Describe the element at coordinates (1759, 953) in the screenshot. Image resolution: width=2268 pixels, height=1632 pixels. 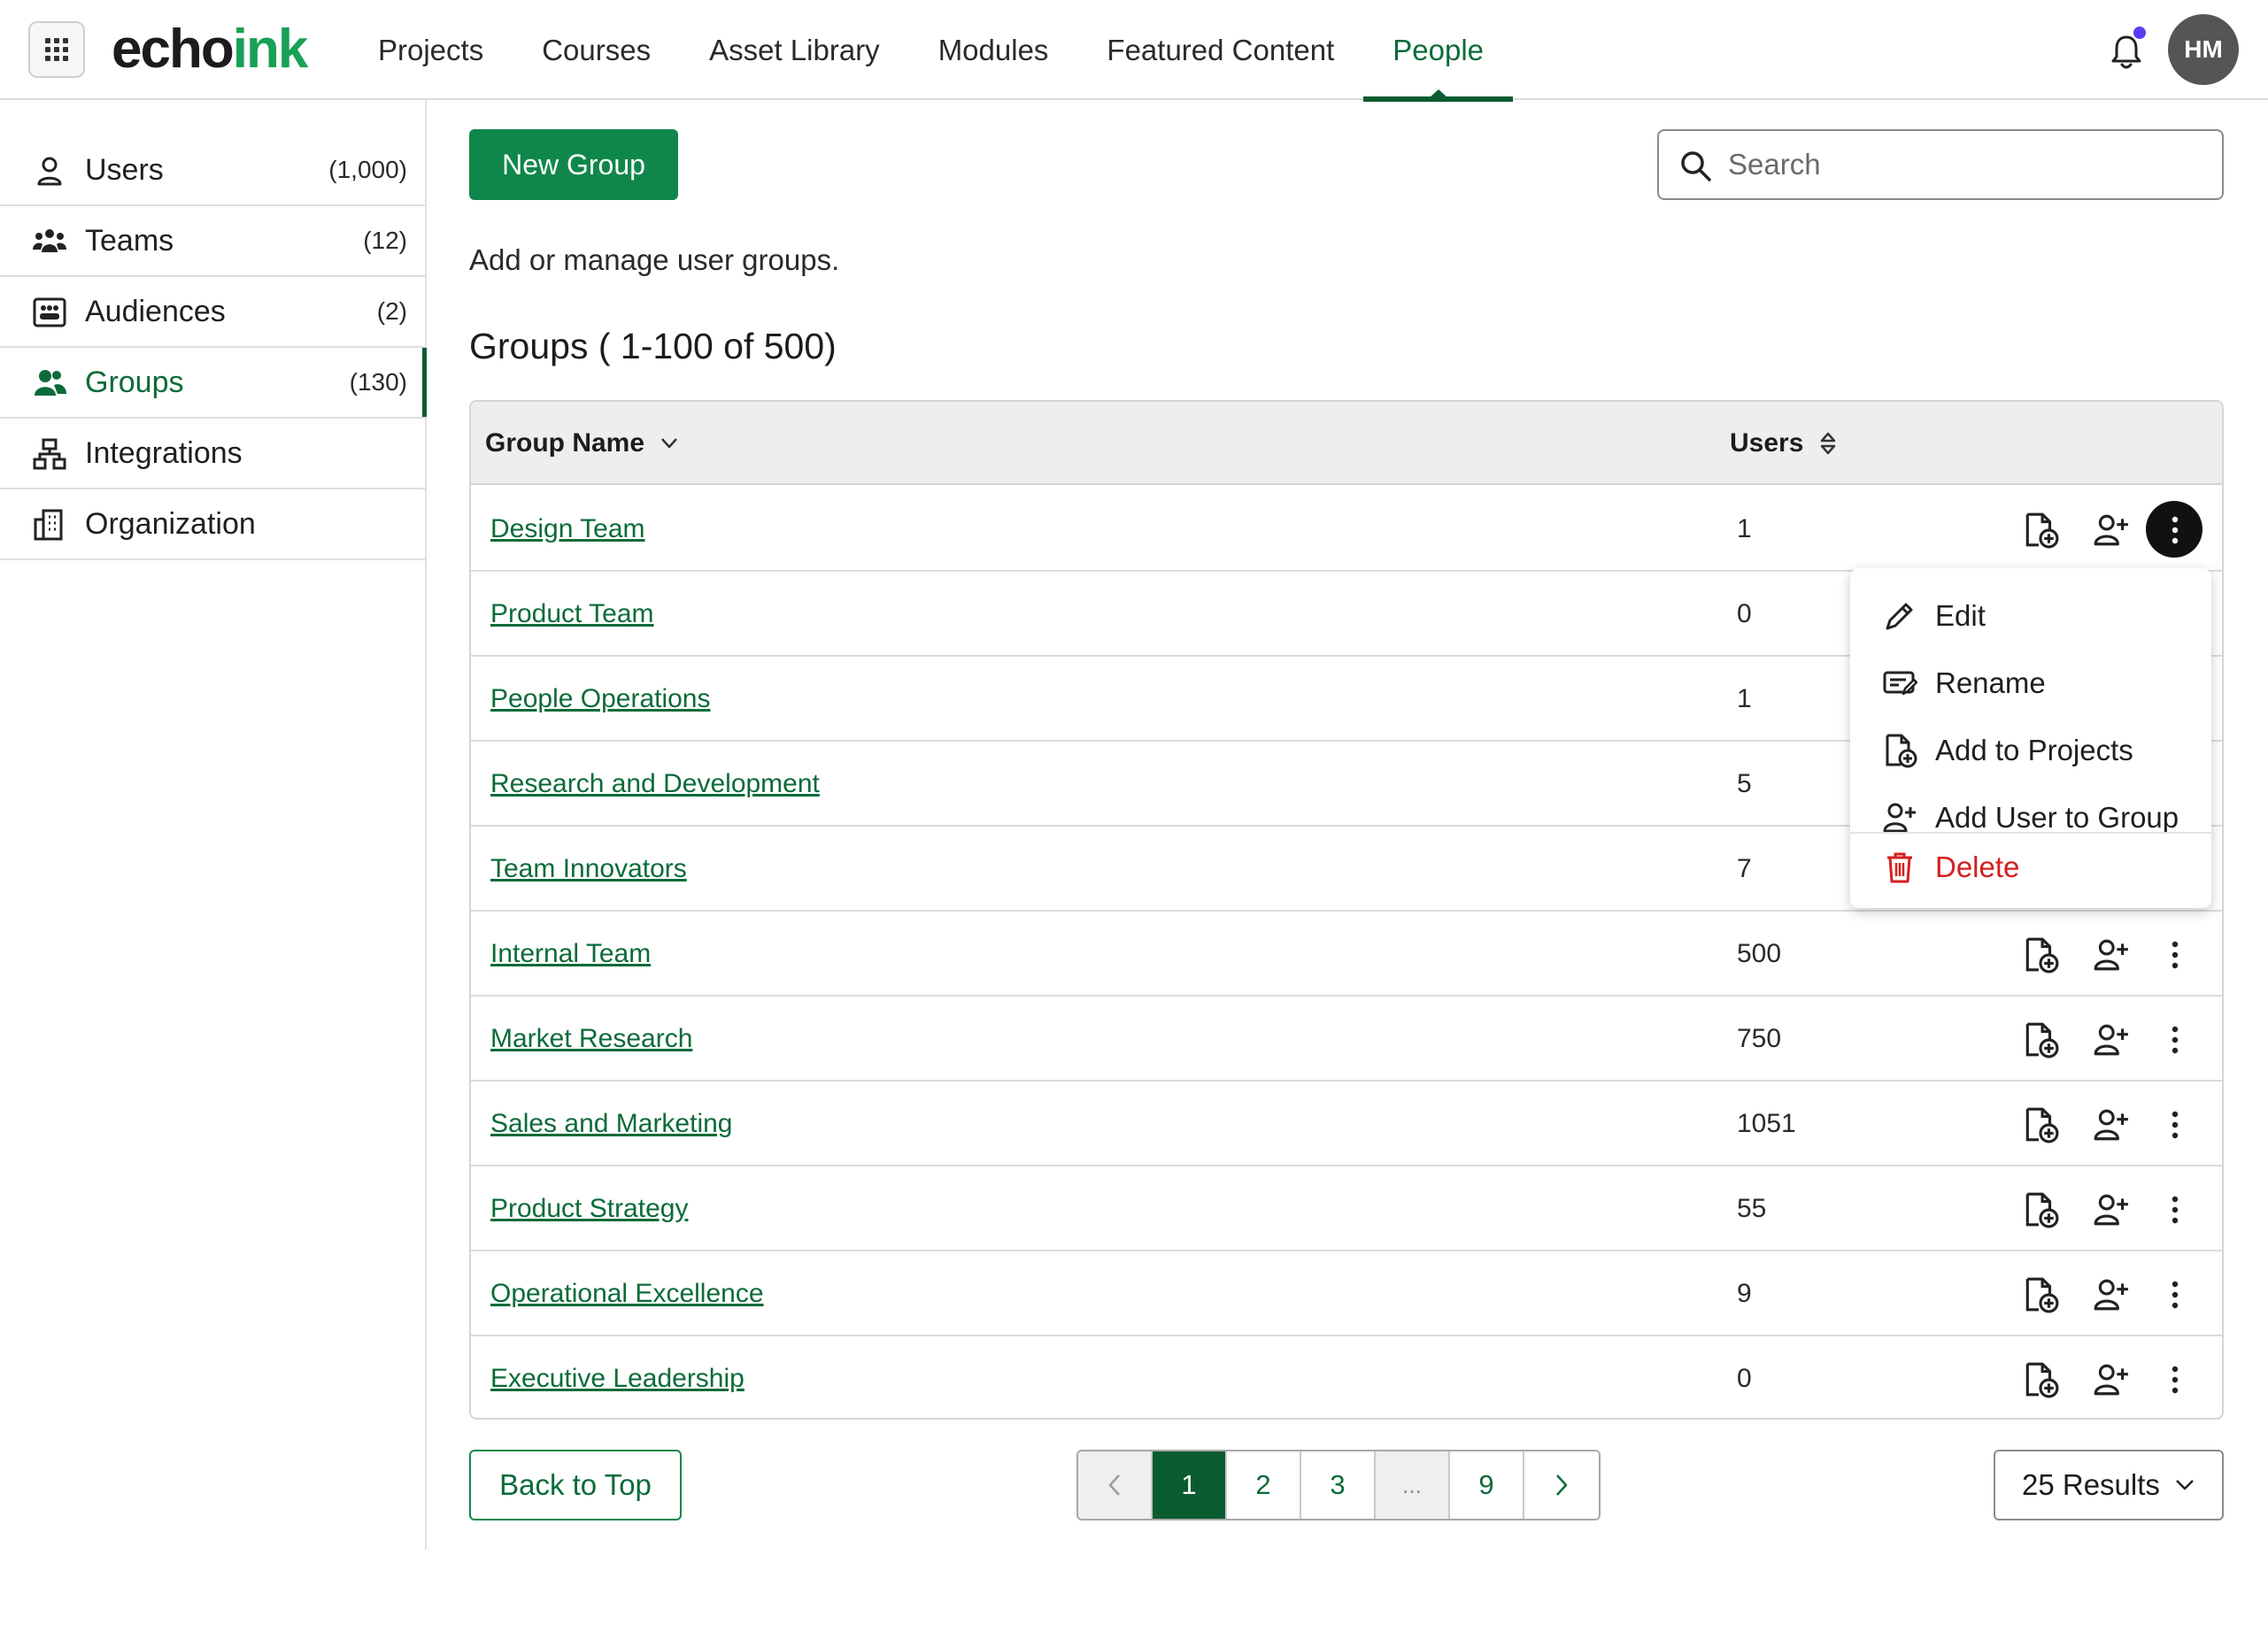
I see `group-user-count: 500` at that location.